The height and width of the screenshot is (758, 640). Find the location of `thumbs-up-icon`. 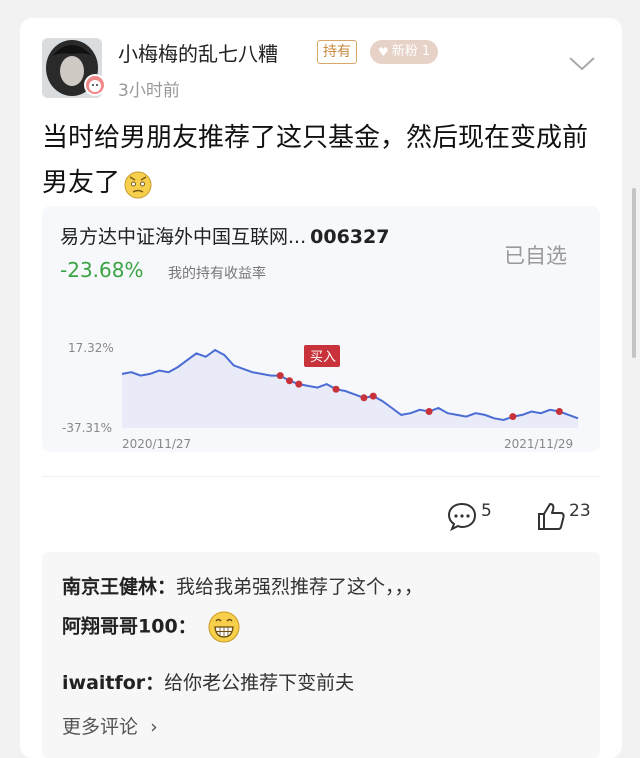

thumbs-up-icon is located at coordinates (551, 516).